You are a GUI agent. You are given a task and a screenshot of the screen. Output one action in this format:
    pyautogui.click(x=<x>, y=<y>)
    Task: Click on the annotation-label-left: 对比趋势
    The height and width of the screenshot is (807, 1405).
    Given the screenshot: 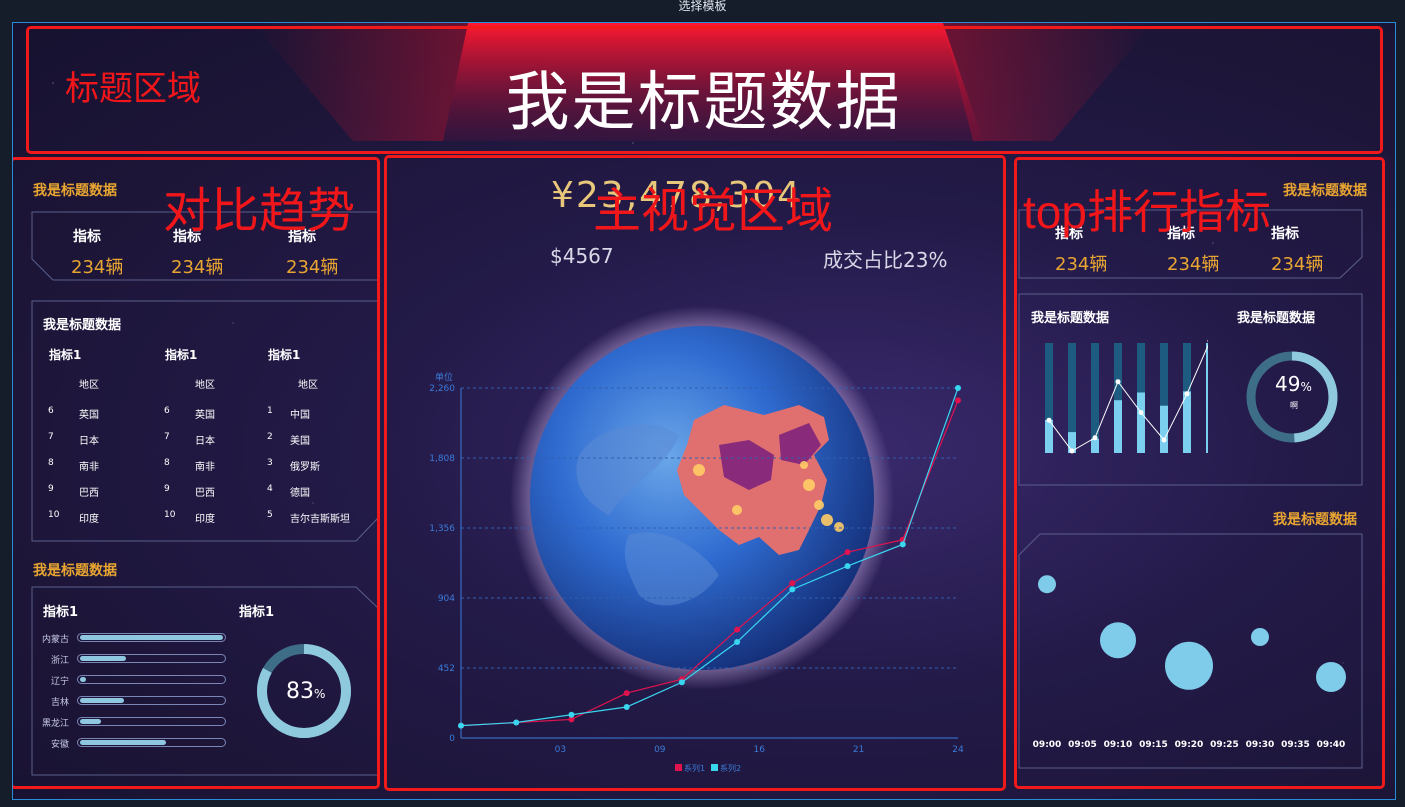 What is the action you would take?
    pyautogui.click(x=259, y=211)
    